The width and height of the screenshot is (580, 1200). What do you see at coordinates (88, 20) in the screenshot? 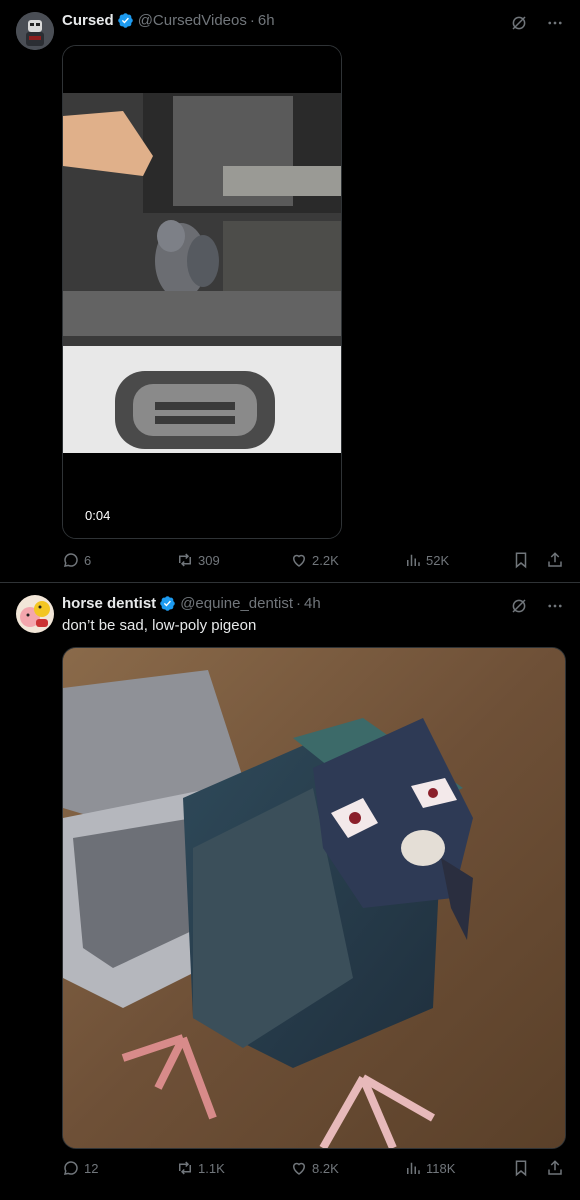
I see `display-name: Cursed` at bounding box center [88, 20].